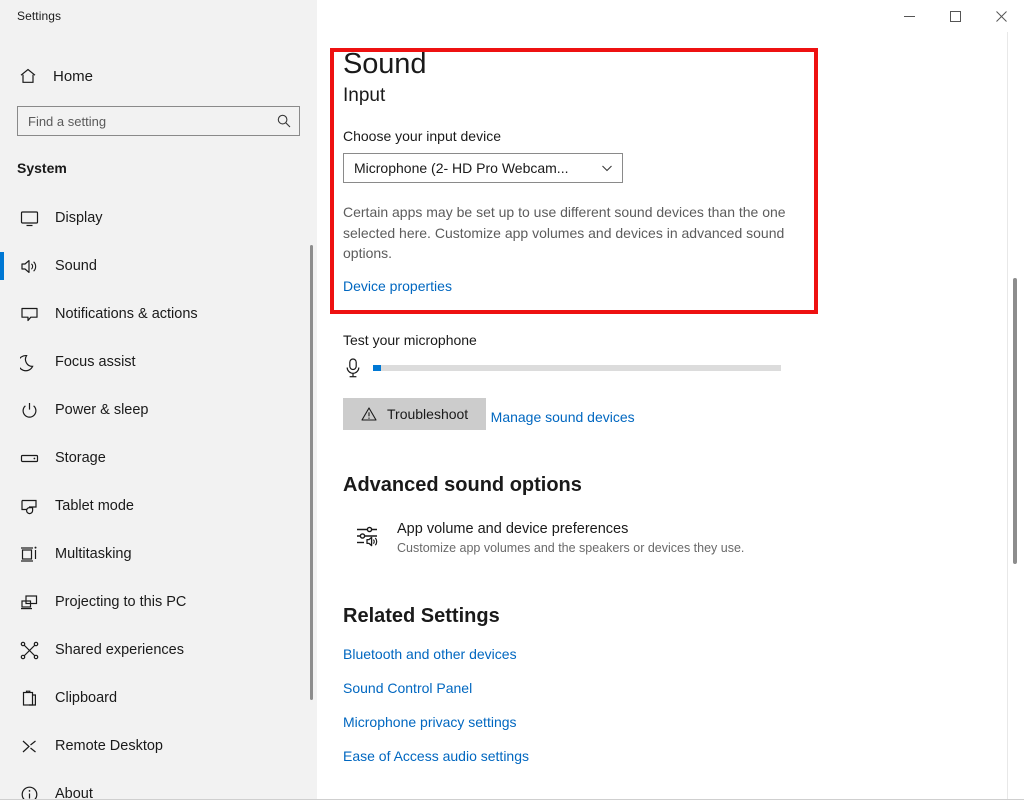 The height and width of the screenshot is (800, 1024). What do you see at coordinates (513, 529) in the screenshot?
I see `app-volume-title: App volume and device preferences` at bounding box center [513, 529].